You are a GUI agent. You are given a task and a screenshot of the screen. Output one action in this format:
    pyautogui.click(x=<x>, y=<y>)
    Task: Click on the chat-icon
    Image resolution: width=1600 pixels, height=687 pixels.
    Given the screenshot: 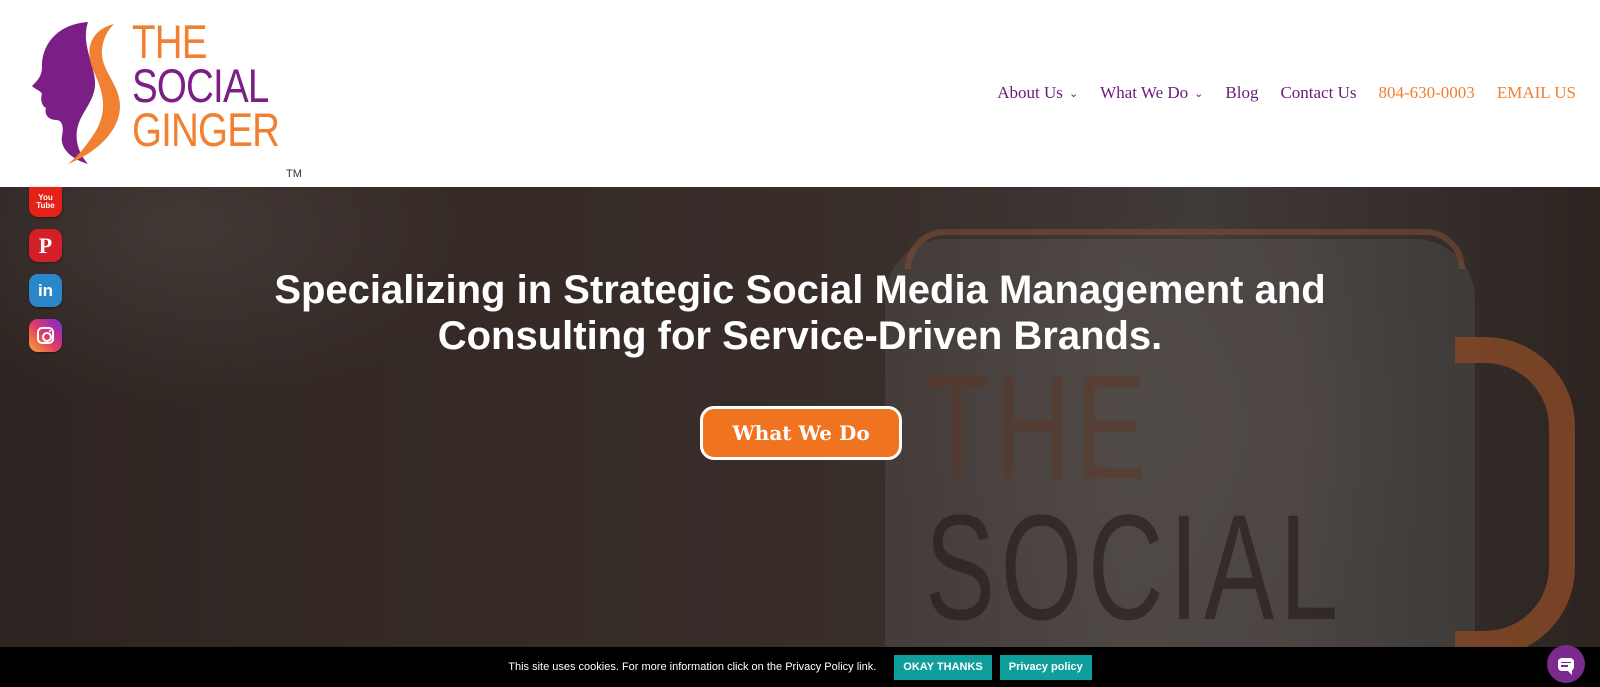 What is the action you would take?
    pyautogui.click(x=1566, y=666)
    